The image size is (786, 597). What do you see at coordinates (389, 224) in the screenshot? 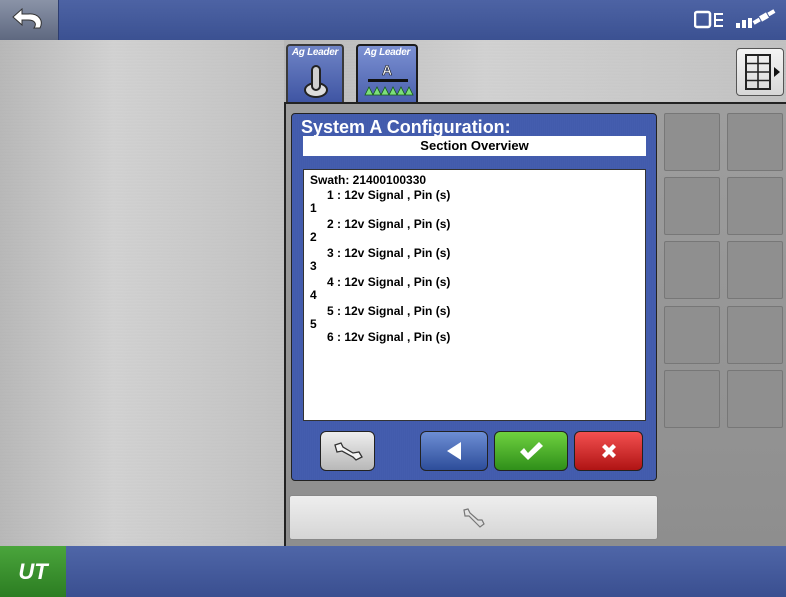
I see `section-text: 2 : 12v Signal , Pin (s)` at bounding box center [389, 224].